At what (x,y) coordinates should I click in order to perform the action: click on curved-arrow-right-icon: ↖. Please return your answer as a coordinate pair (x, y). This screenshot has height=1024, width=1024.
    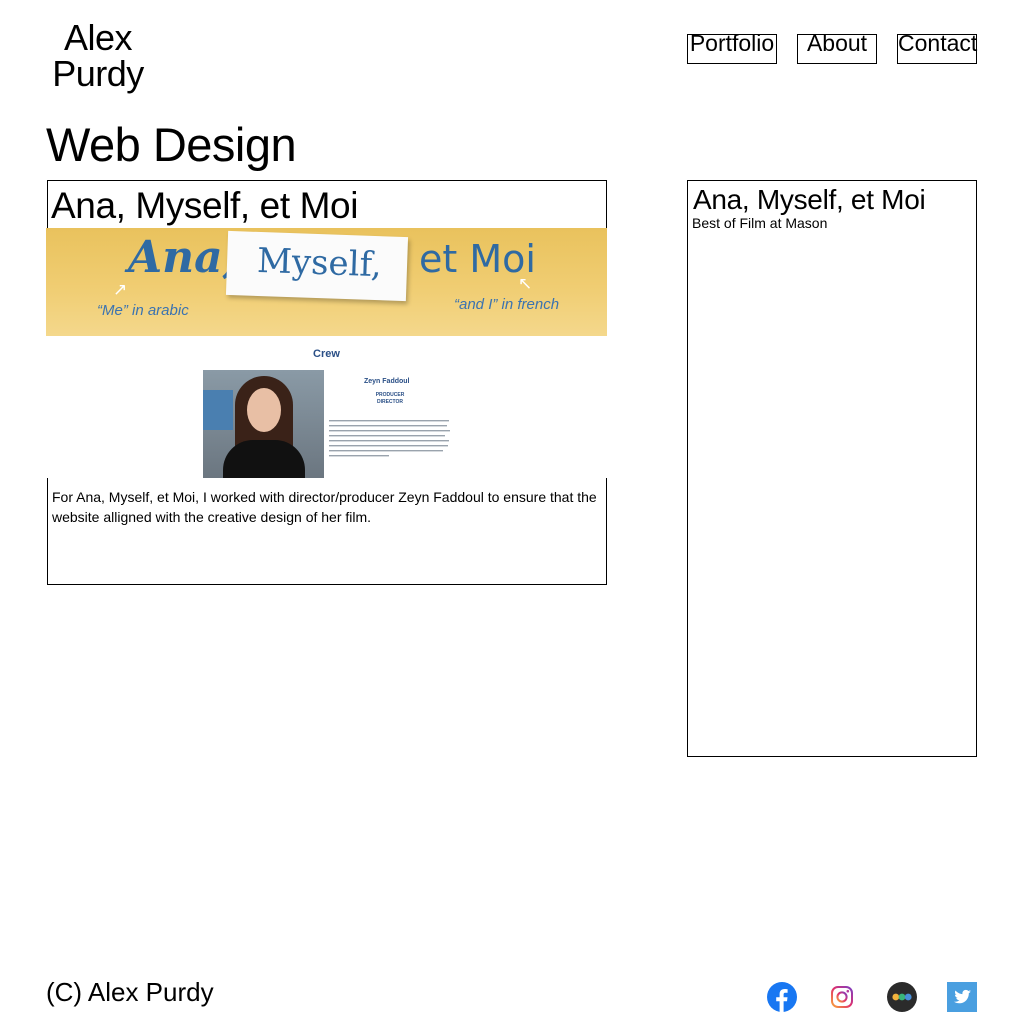
    Looking at the image, I should click on (525, 283).